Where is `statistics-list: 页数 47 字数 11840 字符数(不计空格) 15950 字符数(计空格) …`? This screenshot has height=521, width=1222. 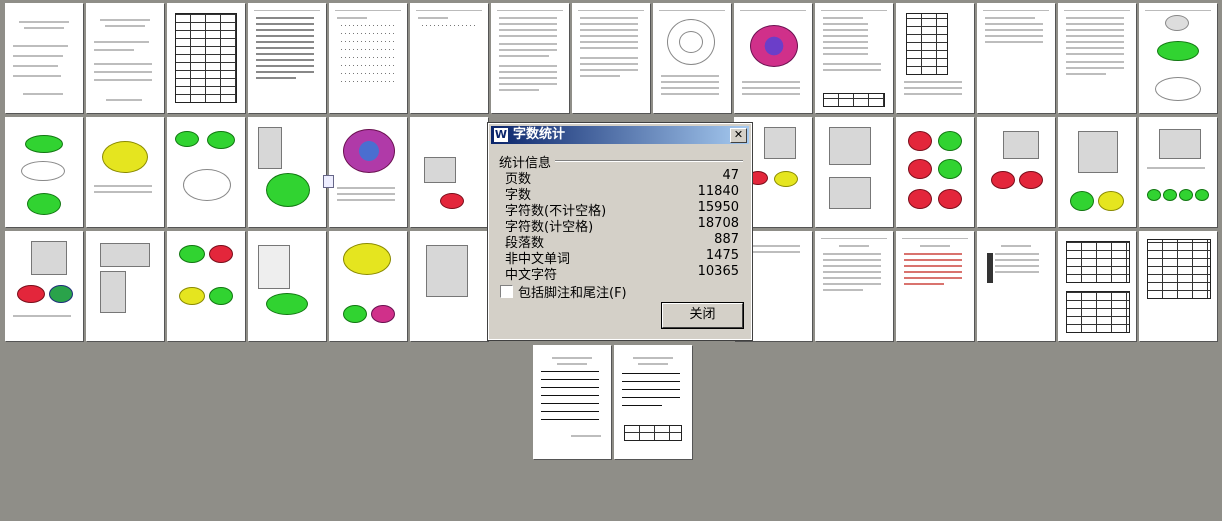
statistics-list: 页数 47 字数 11840 字符数(不计空格) 15950 字符数(计空格) … is located at coordinates (622, 225).